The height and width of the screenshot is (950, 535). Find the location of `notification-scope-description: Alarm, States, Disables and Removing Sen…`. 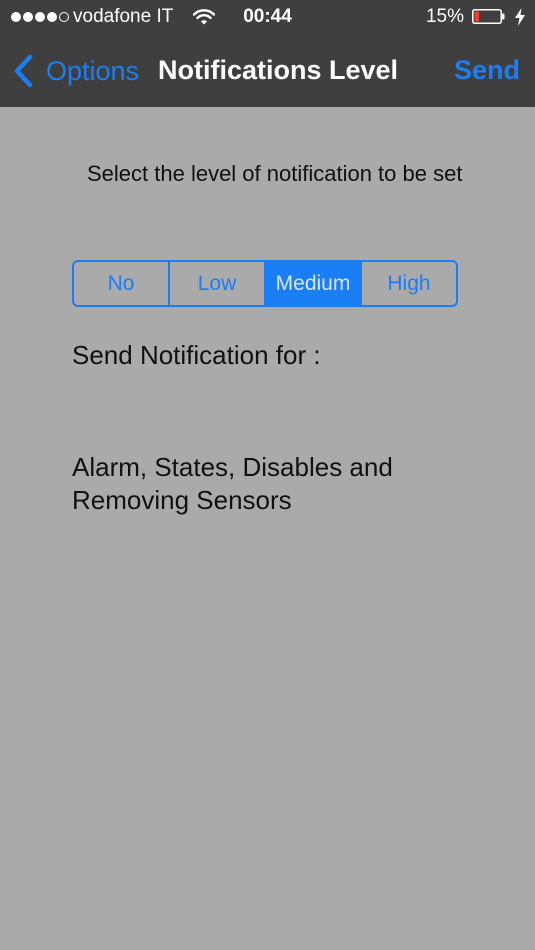

notification-scope-description: Alarm, States, Disables and Removing Sen… is located at coordinates (232, 483).